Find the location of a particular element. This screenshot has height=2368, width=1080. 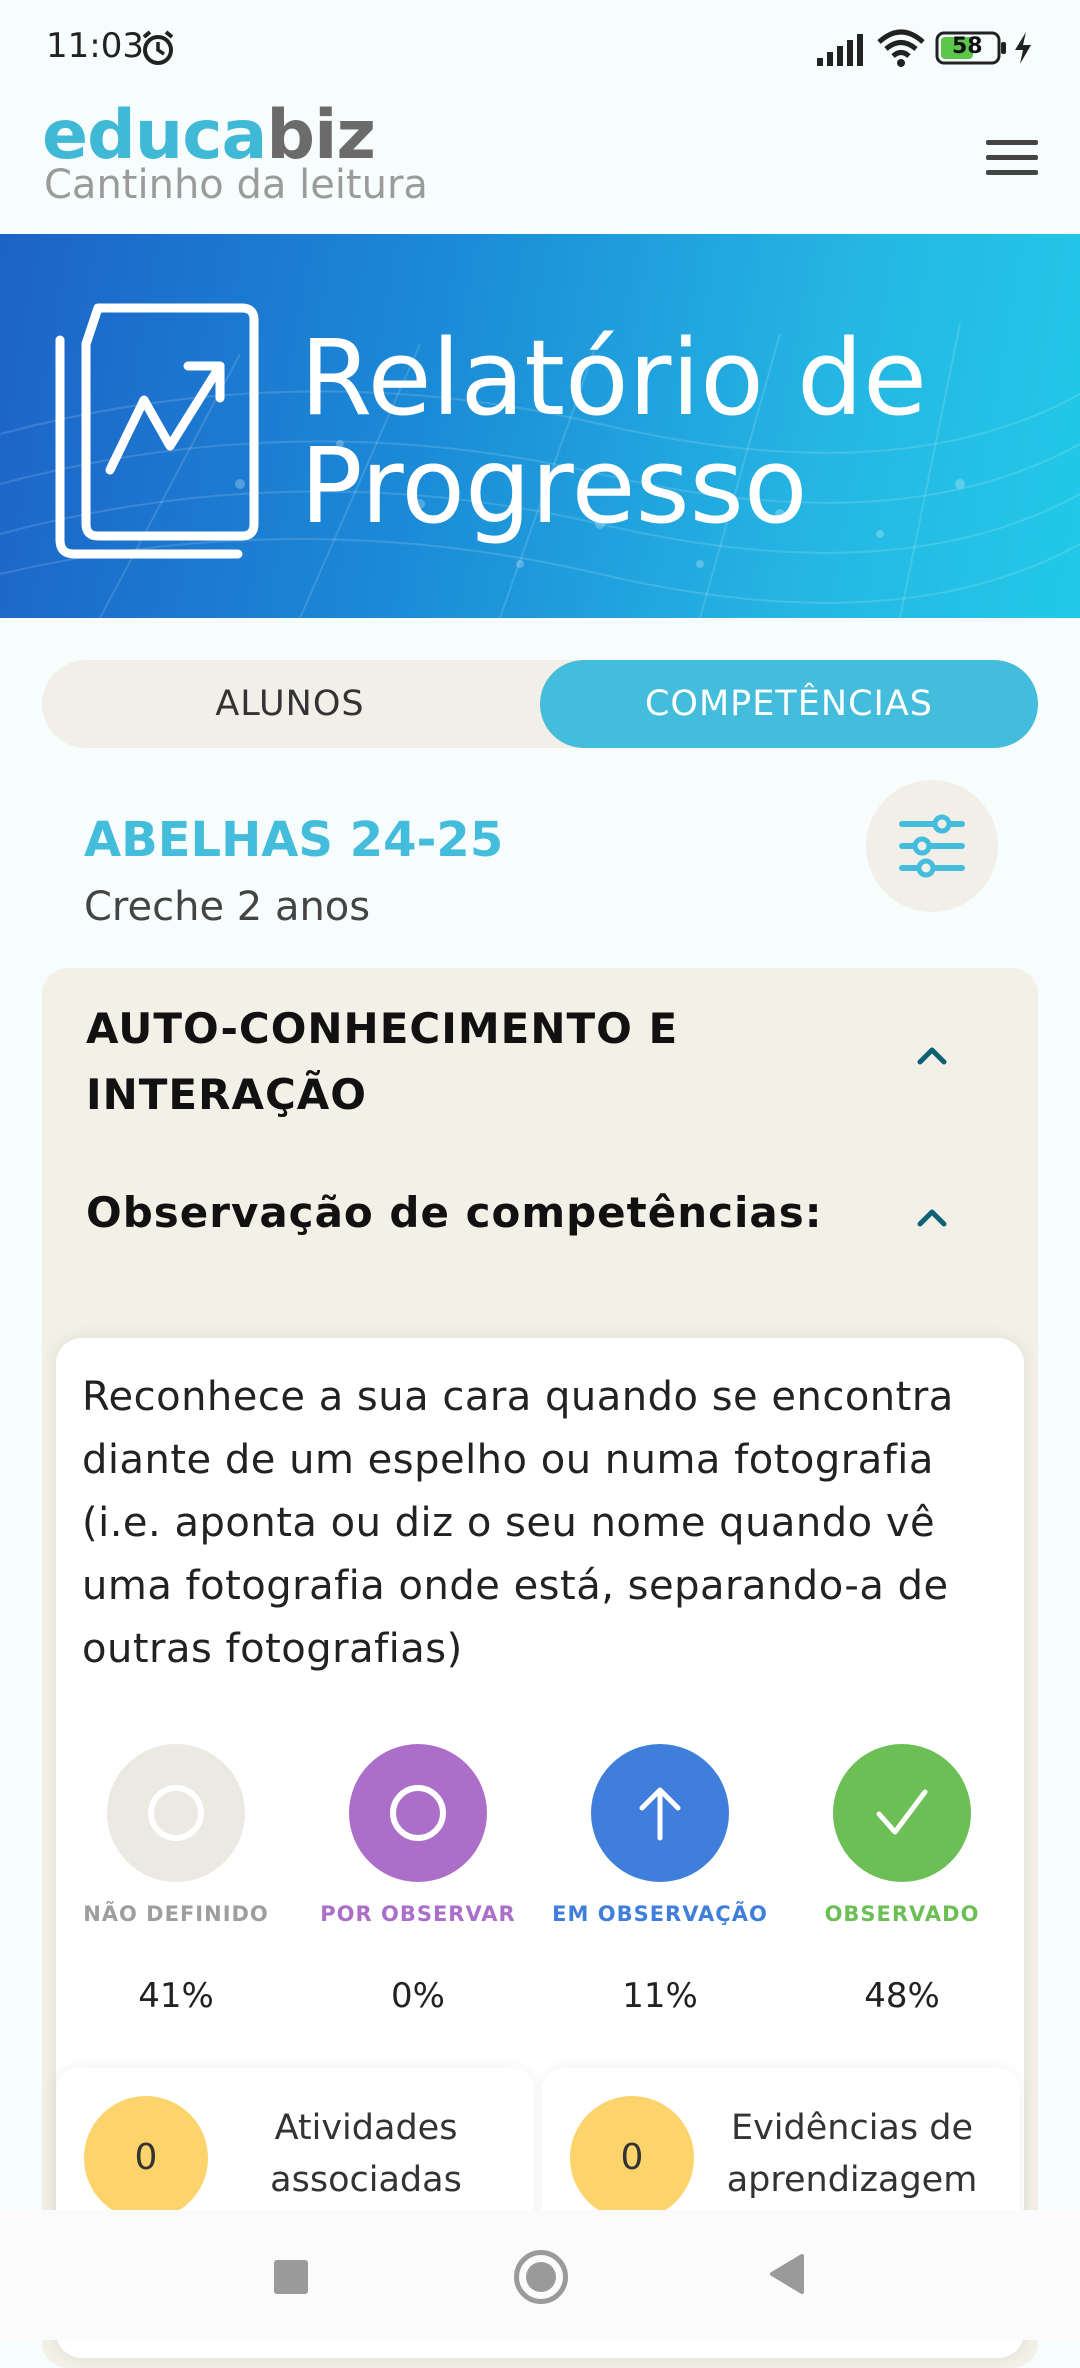

status-percent: 48% is located at coordinates (902, 1996).